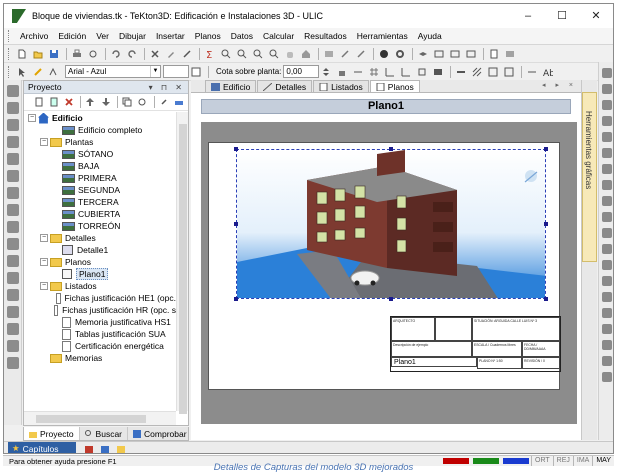 This screenshot has width=627, height=476. Describe the element at coordinates (438, 72) in the screenshot. I see `layer-manager-icon` at that location.